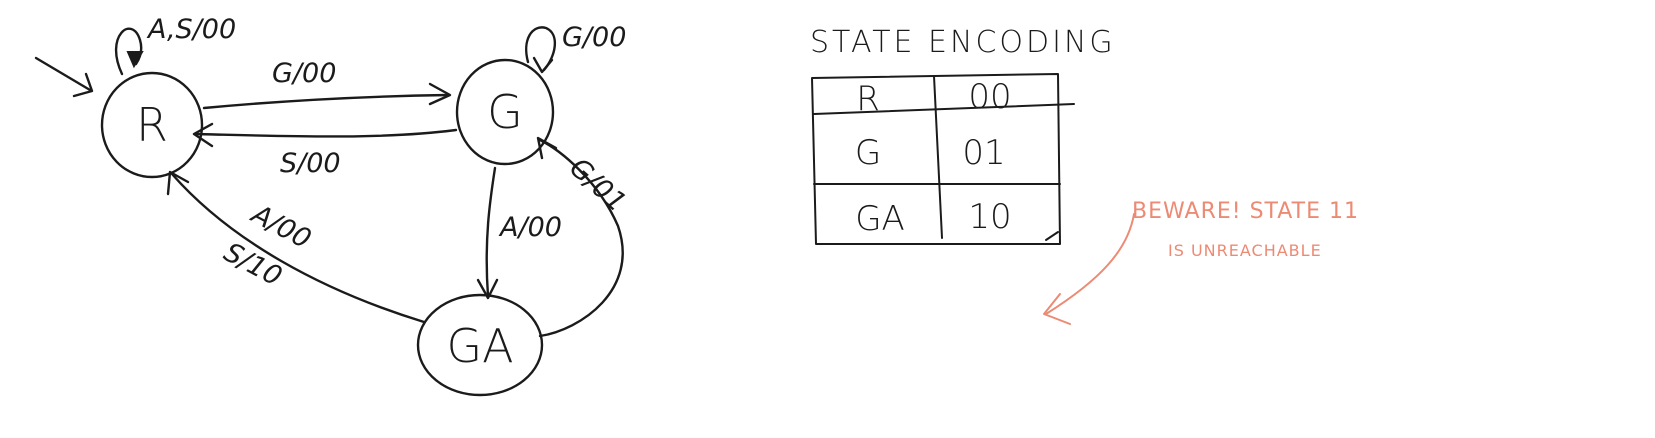  What do you see at coordinates (491, 232) in the screenshot?
I see `edge-g-to-ga` at bounding box center [491, 232].